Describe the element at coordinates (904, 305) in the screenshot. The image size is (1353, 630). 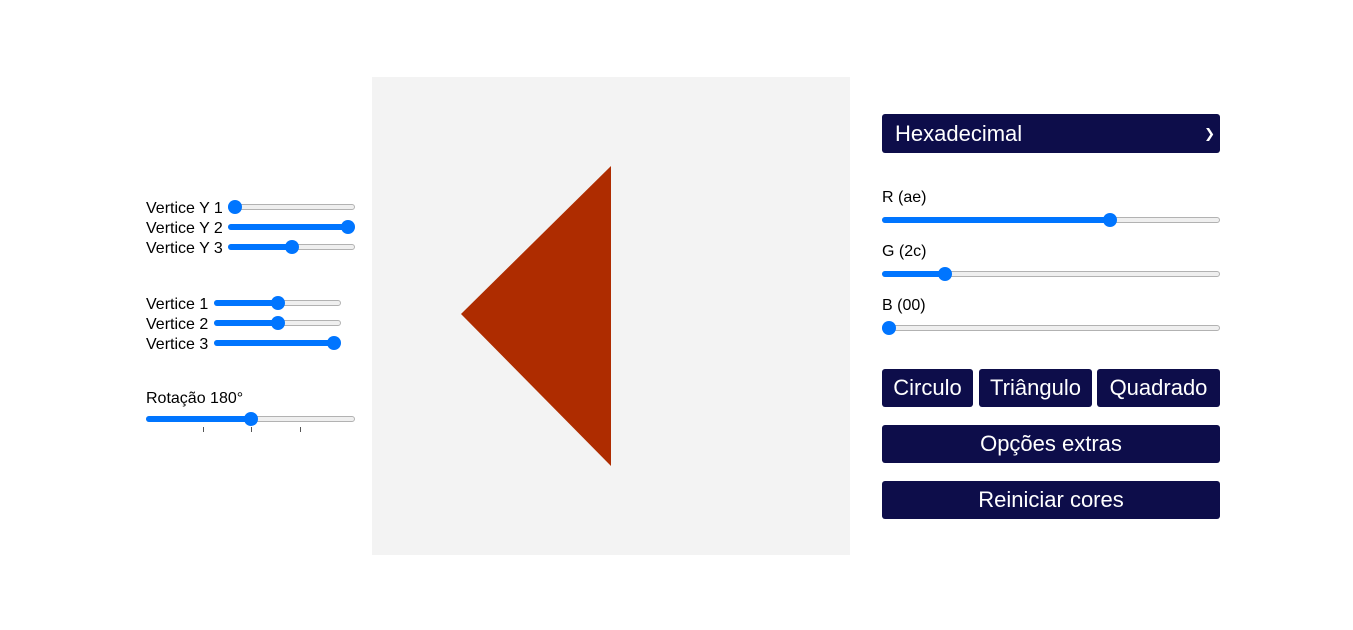
I see `blue-label: B (00)` at that location.